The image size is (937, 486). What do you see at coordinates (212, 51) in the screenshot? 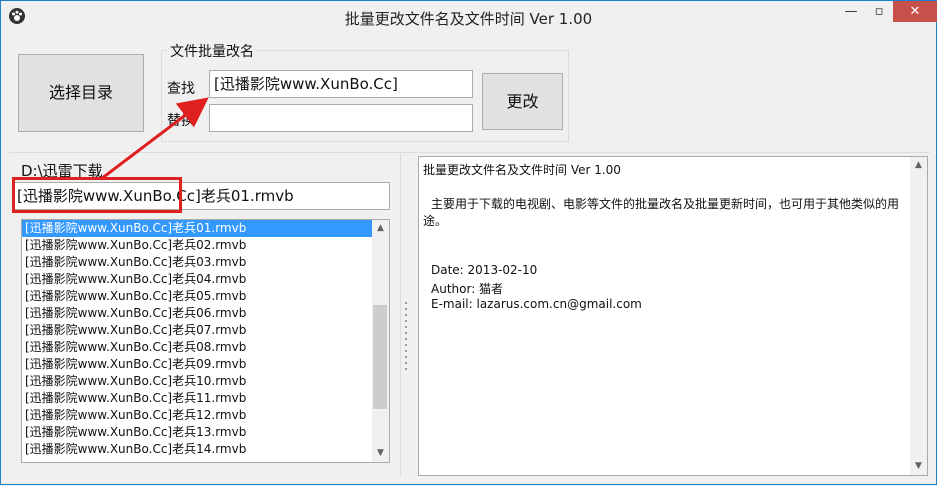
I see `rename-group-title: 文件批量改名` at bounding box center [212, 51].